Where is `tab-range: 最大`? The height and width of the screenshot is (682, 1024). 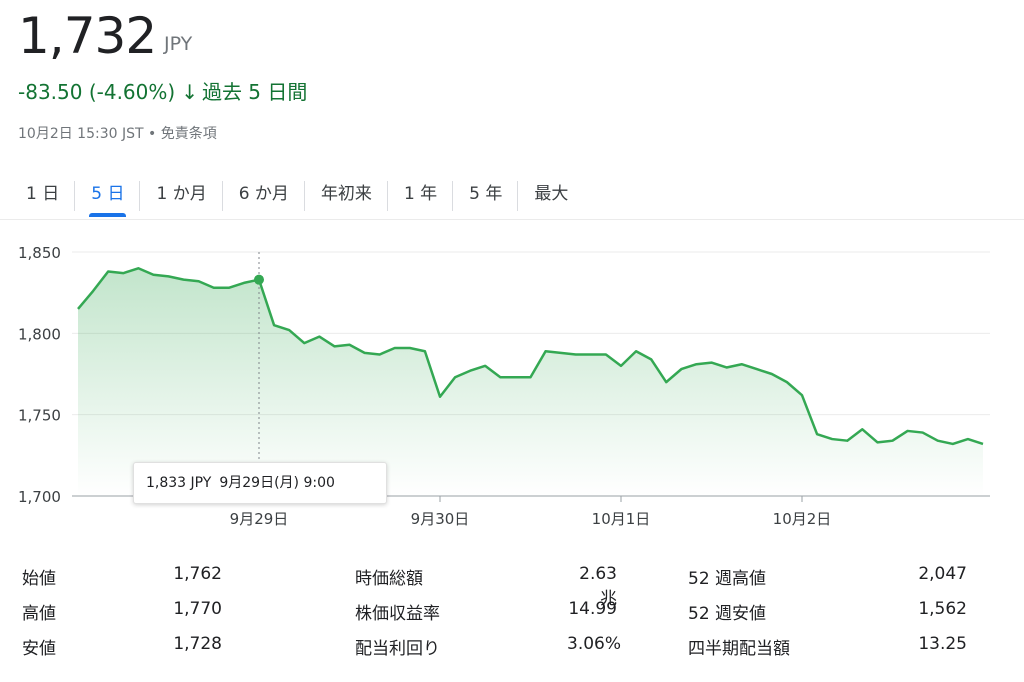
tab-range: 最大 is located at coordinates (551, 194).